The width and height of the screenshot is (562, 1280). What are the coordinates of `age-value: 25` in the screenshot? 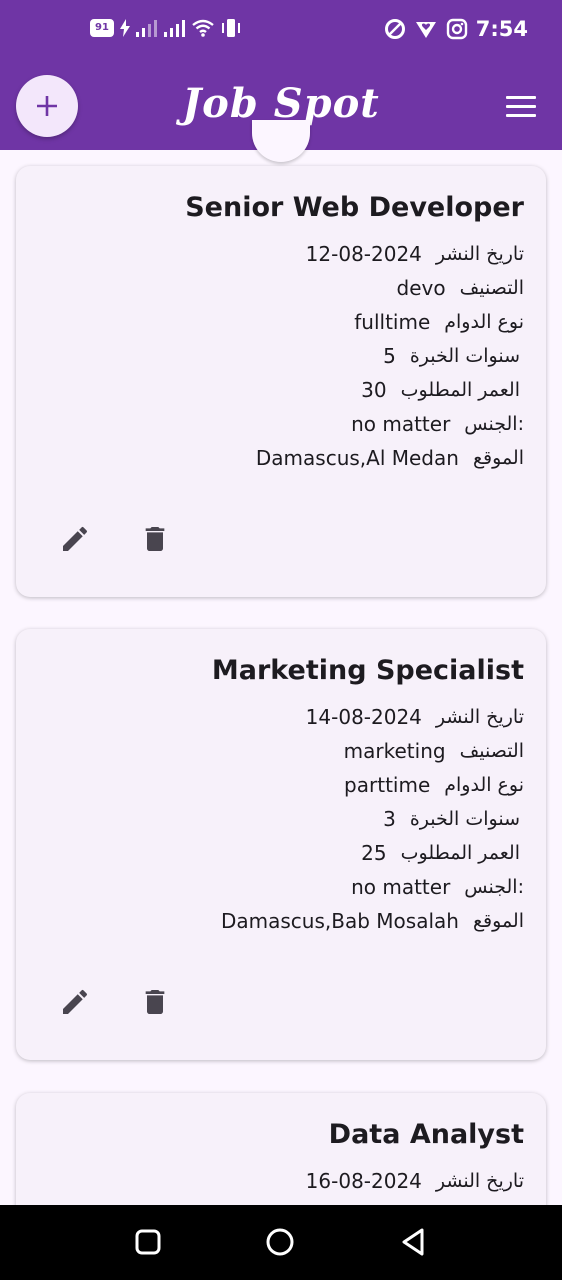 It's located at (374, 853).